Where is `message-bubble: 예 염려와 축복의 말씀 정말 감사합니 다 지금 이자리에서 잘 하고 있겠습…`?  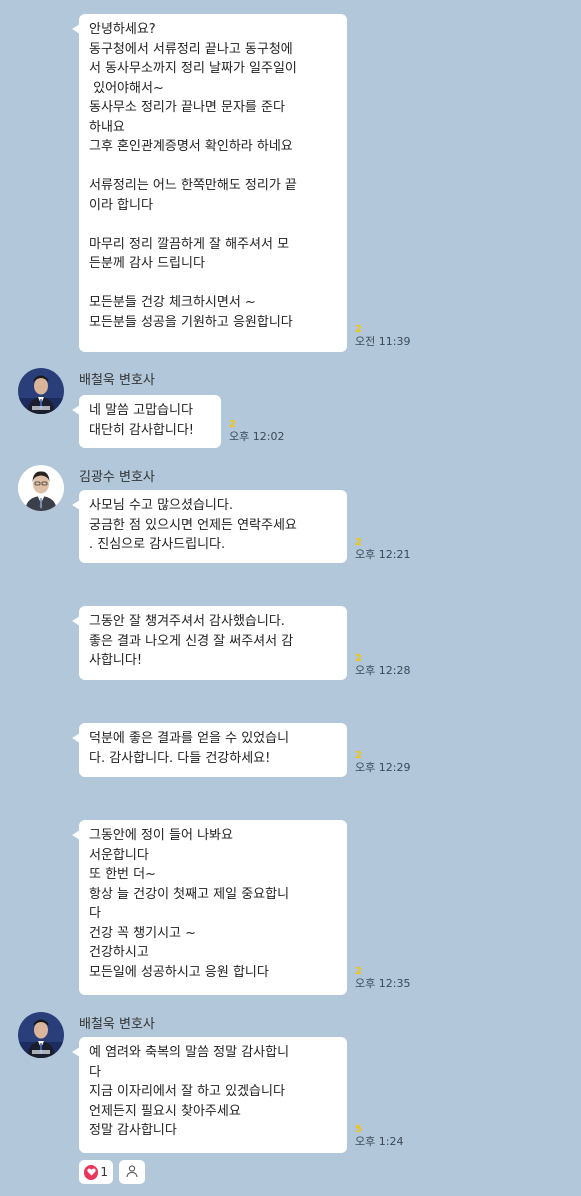 message-bubble: 예 염려와 축복의 말씀 정말 감사합니 다 지금 이자리에서 잘 하고 있겠습… is located at coordinates (209, 1095).